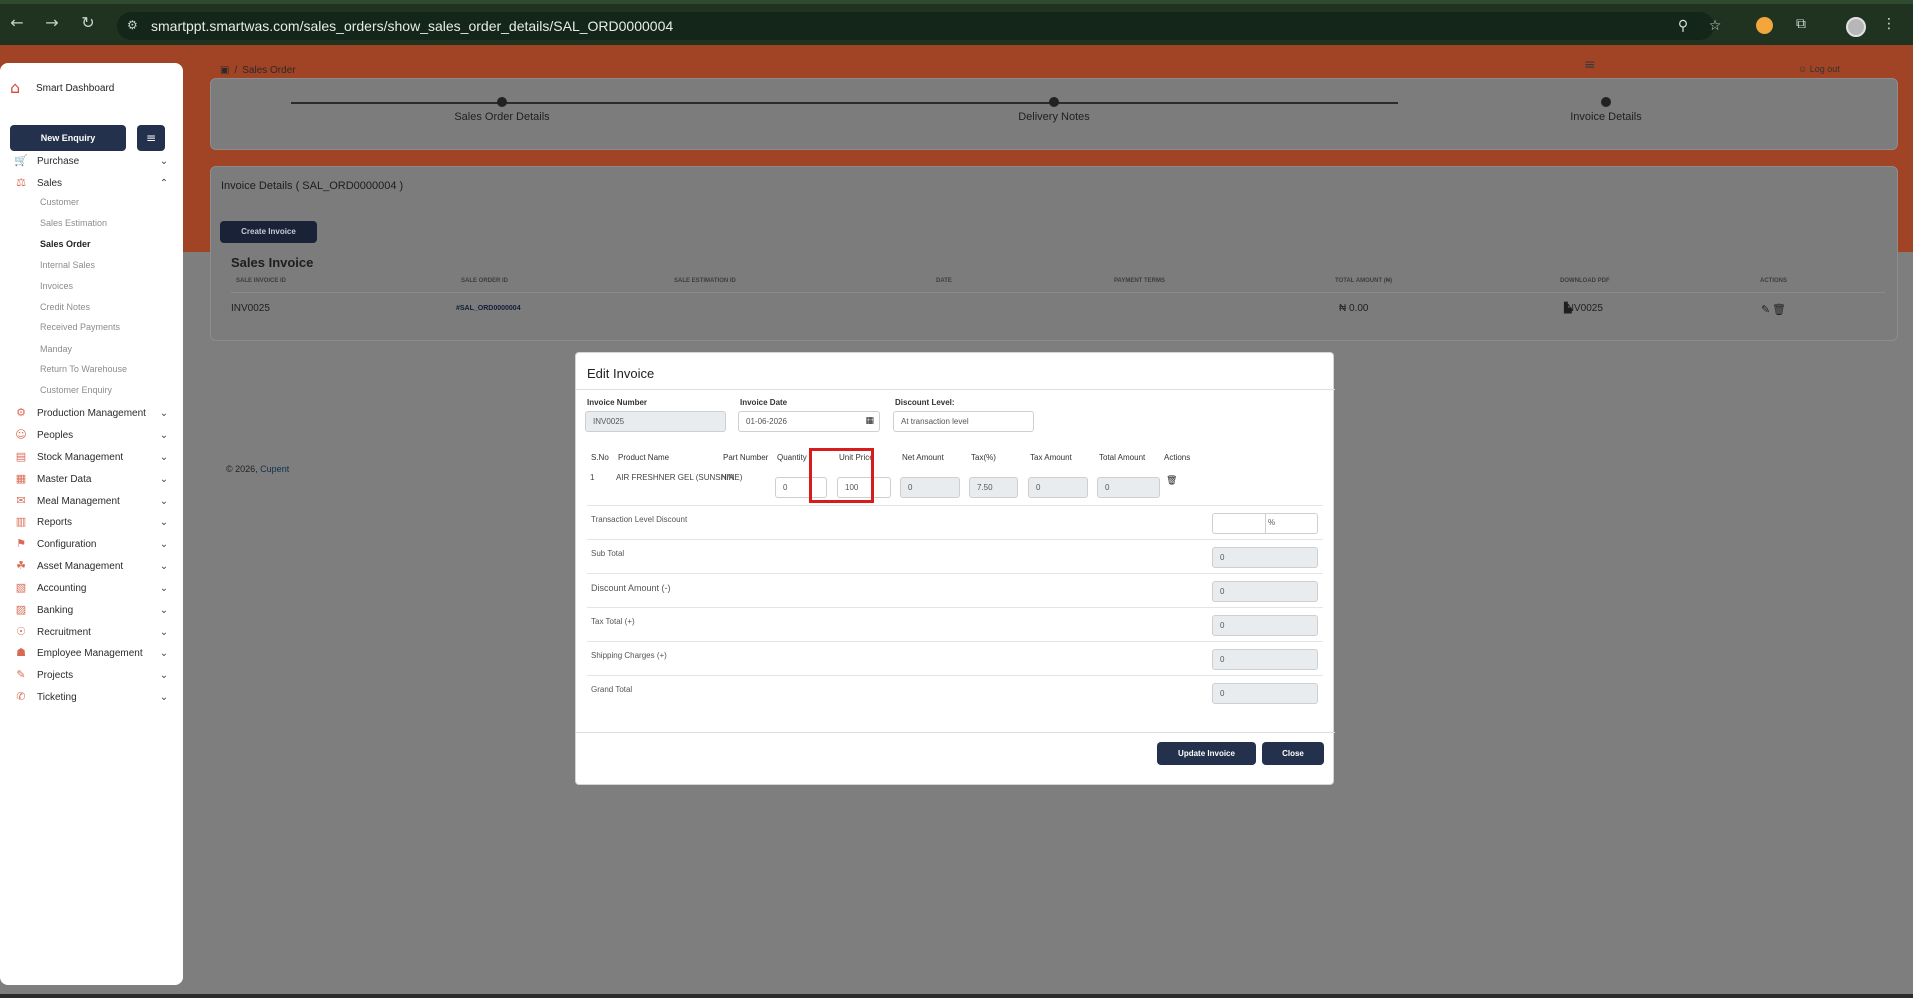 The height and width of the screenshot is (998, 1913). I want to click on edit-icon: ✎, so click(1765, 309).